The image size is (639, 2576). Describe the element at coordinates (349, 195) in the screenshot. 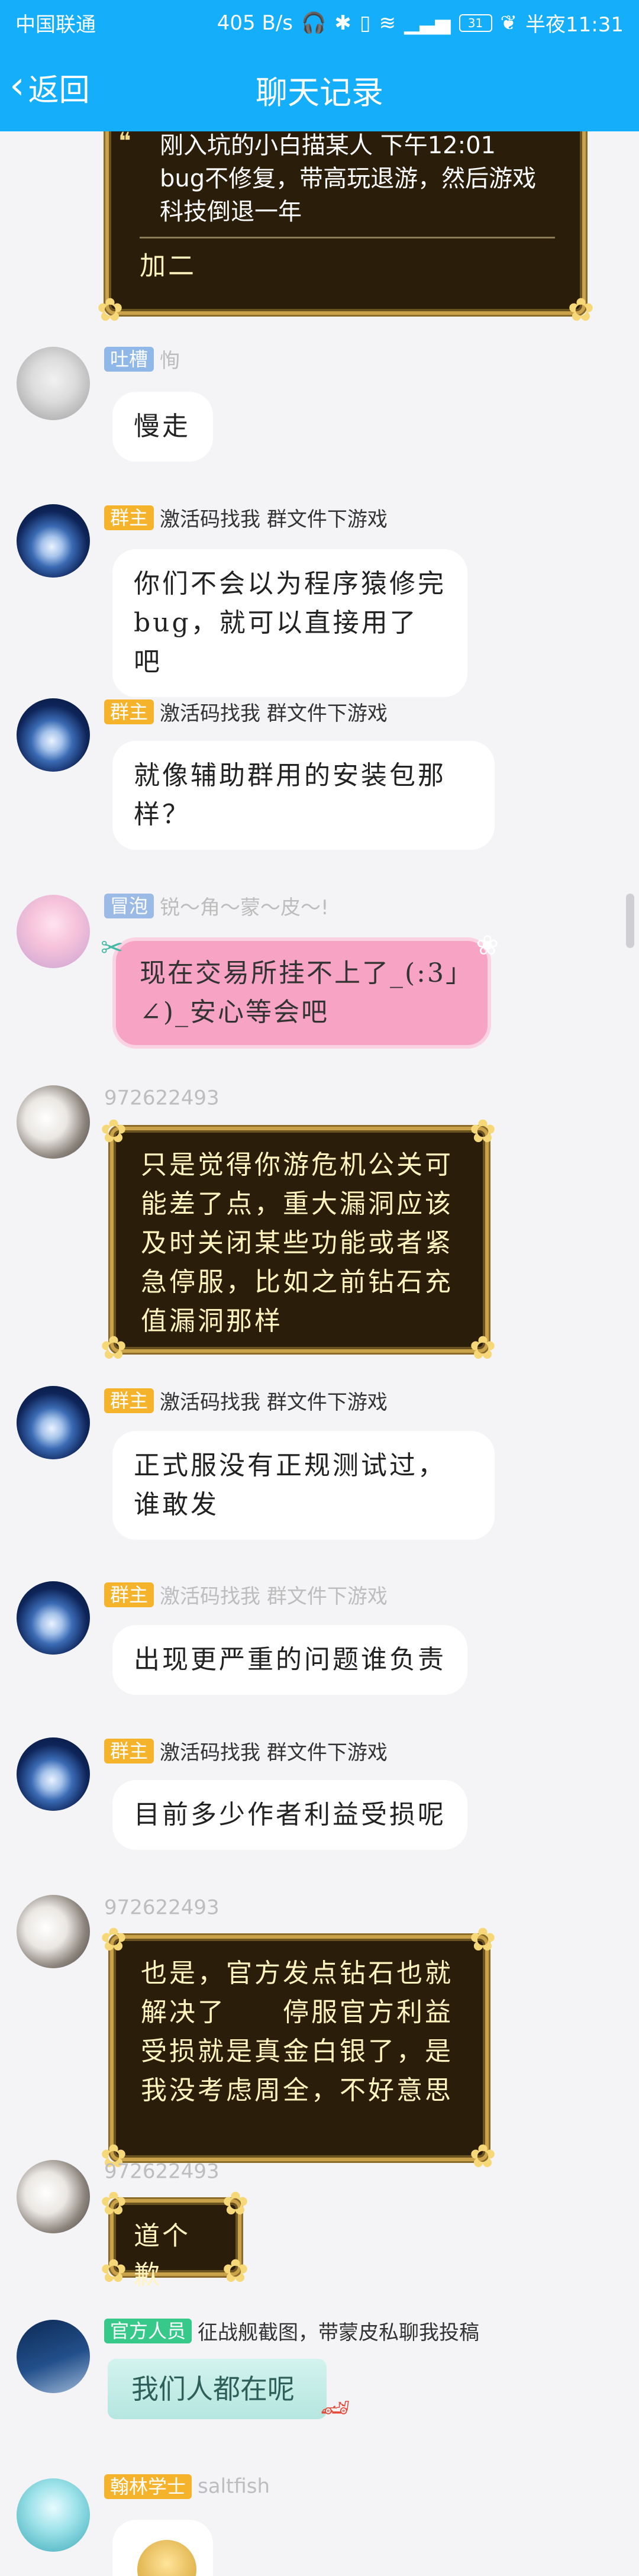

I see `quoted-body: bug不修复，带高玩退游，然后游戏科技倒退一年` at that location.